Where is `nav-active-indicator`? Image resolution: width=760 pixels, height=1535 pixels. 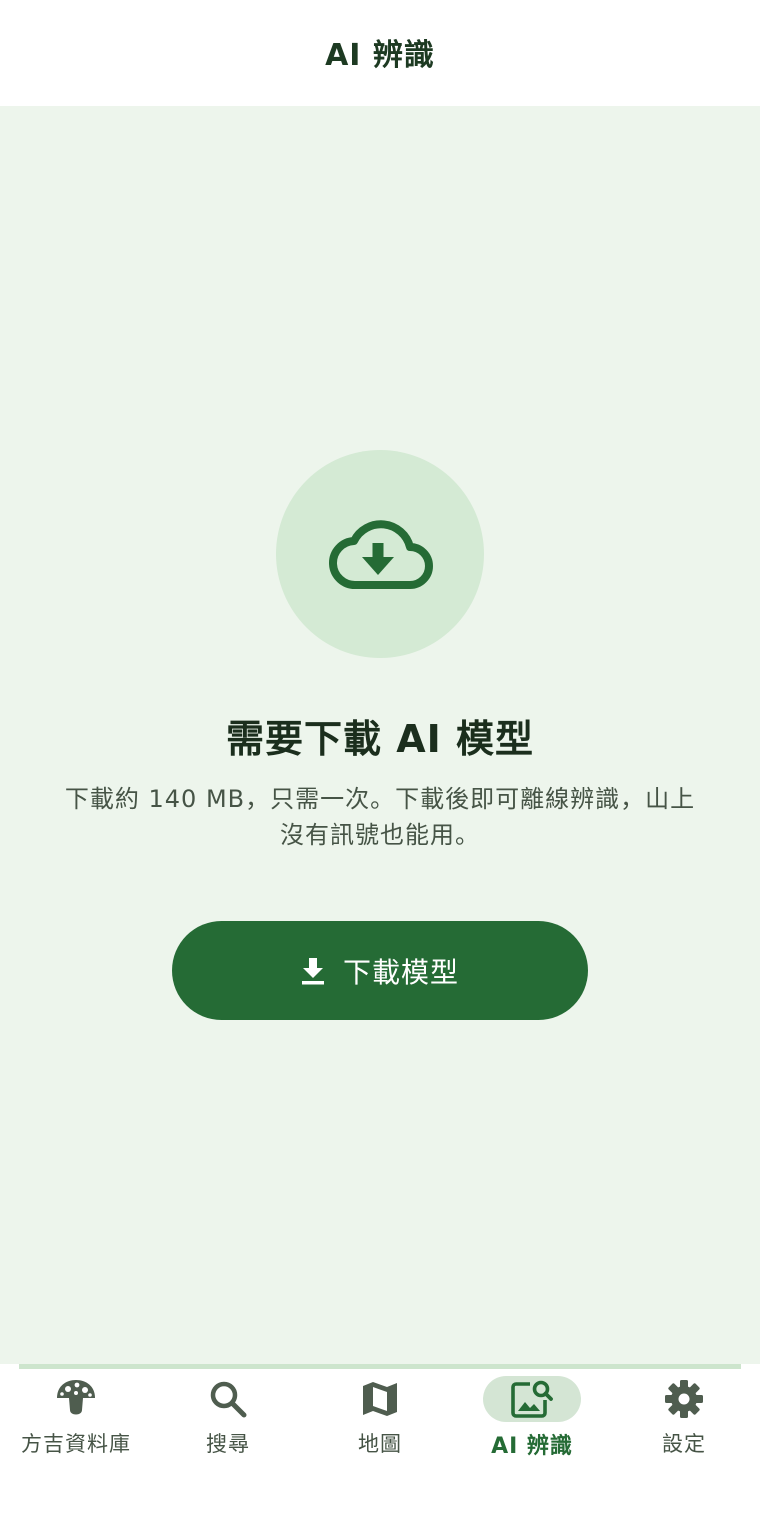
nav-active-indicator is located at coordinates (532, 1399).